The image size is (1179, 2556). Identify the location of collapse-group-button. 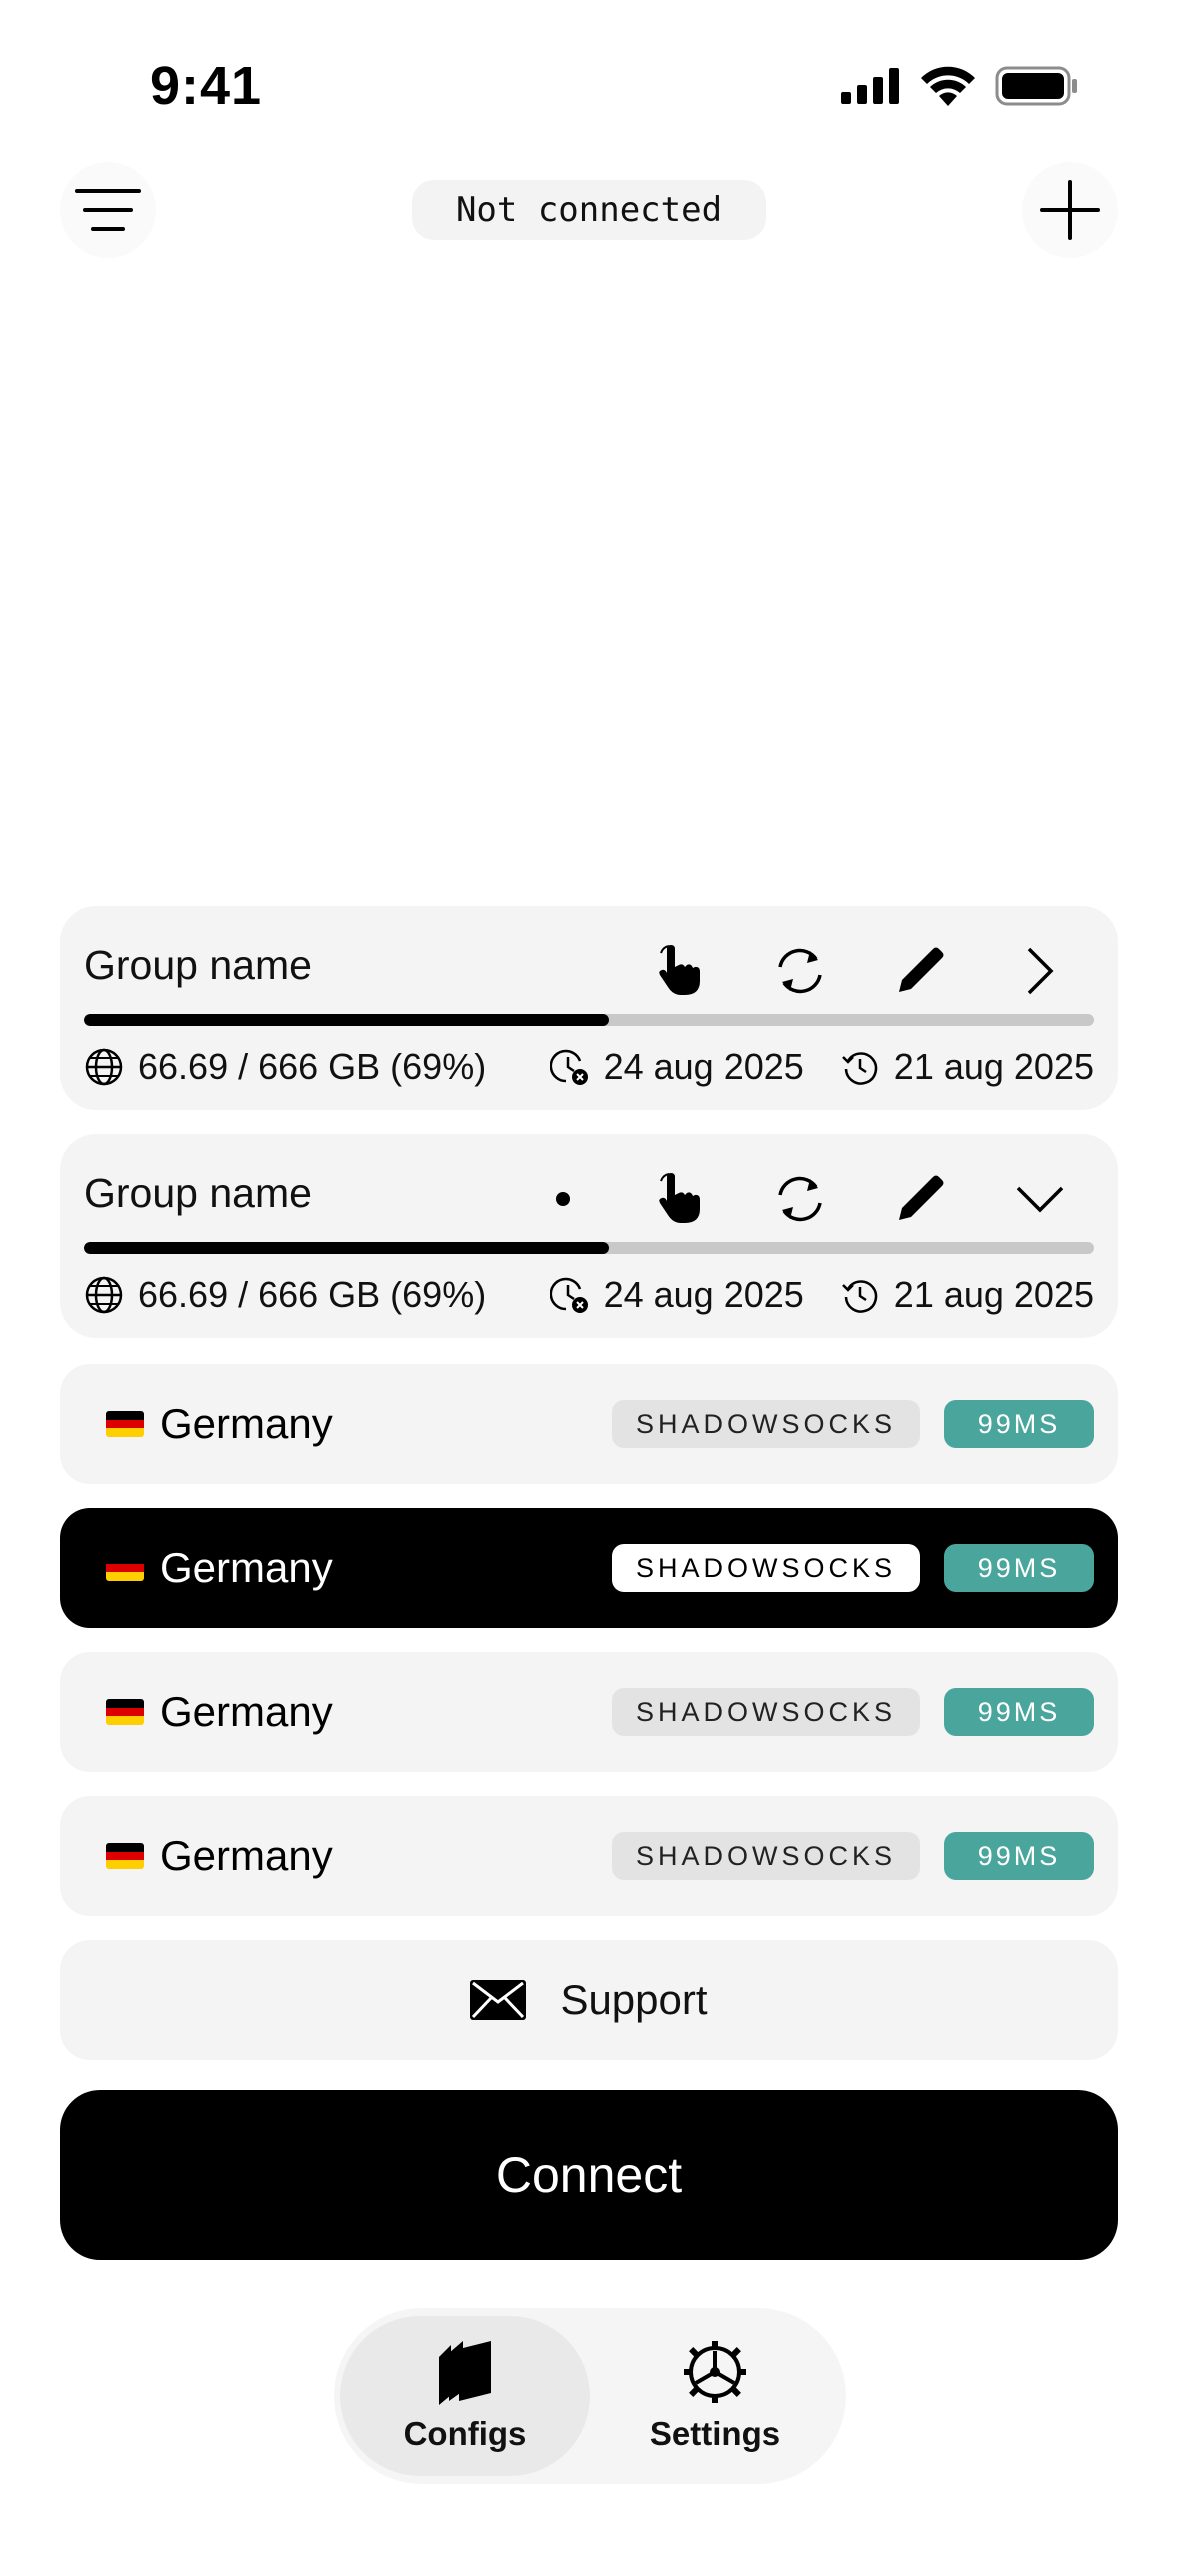
(1040, 1199).